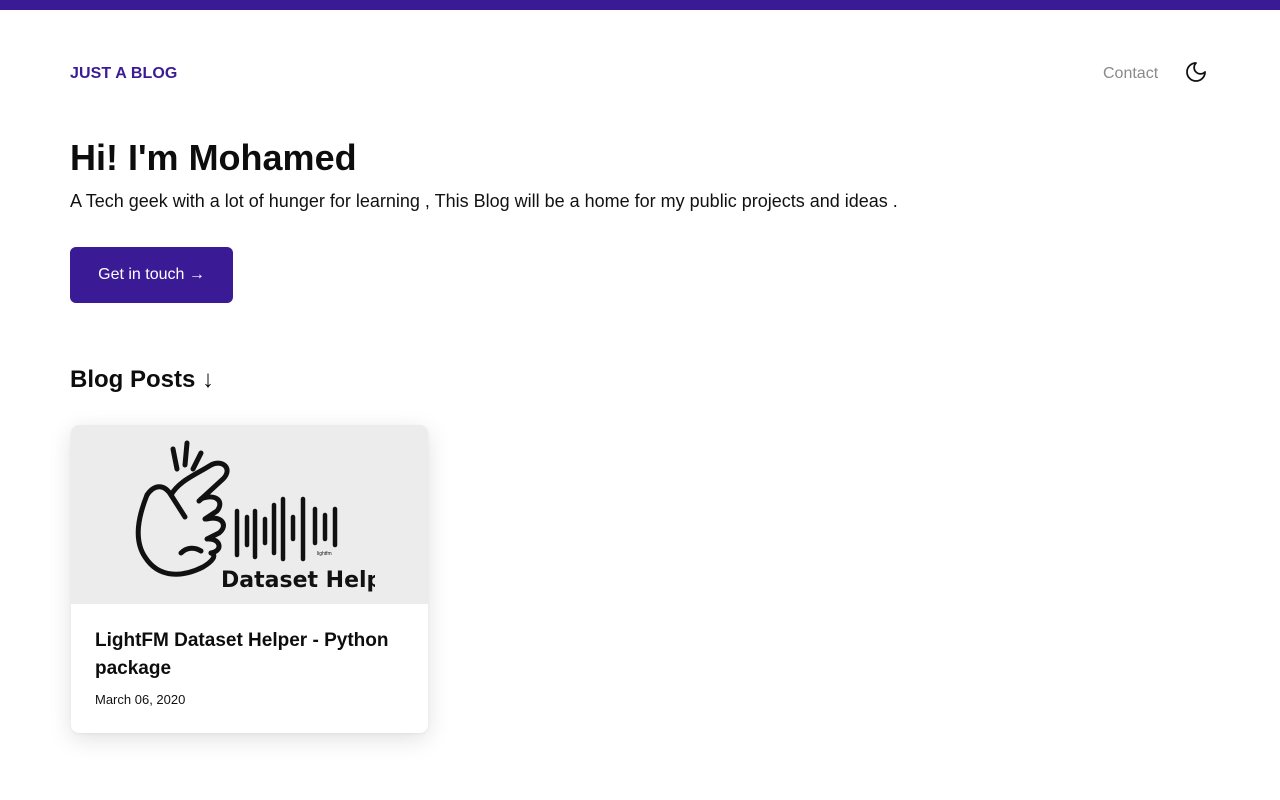 The height and width of the screenshot is (800, 1280). What do you see at coordinates (213, 157) in the screenshot?
I see `hero-title: Hi! I'm Mohamed` at bounding box center [213, 157].